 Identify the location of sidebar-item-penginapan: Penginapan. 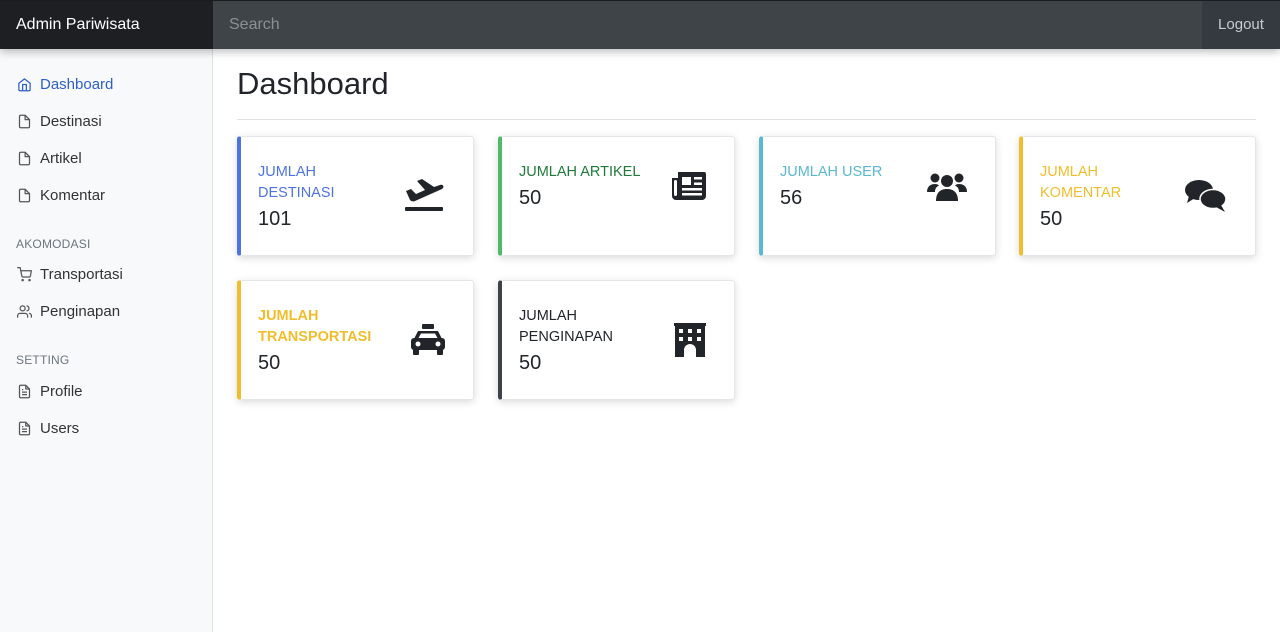
(68, 311).